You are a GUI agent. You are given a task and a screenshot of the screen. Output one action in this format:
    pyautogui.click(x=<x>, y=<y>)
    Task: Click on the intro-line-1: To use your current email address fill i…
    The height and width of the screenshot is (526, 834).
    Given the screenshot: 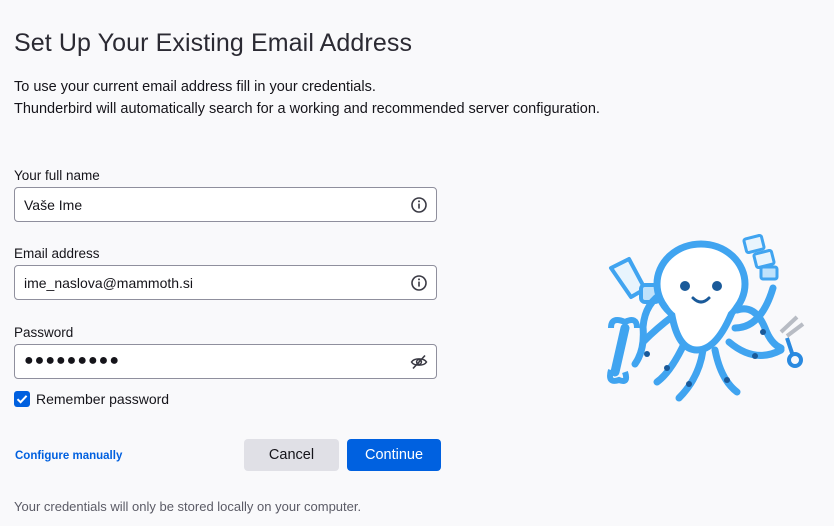 What is the action you would take?
    pyautogui.click(x=195, y=87)
    